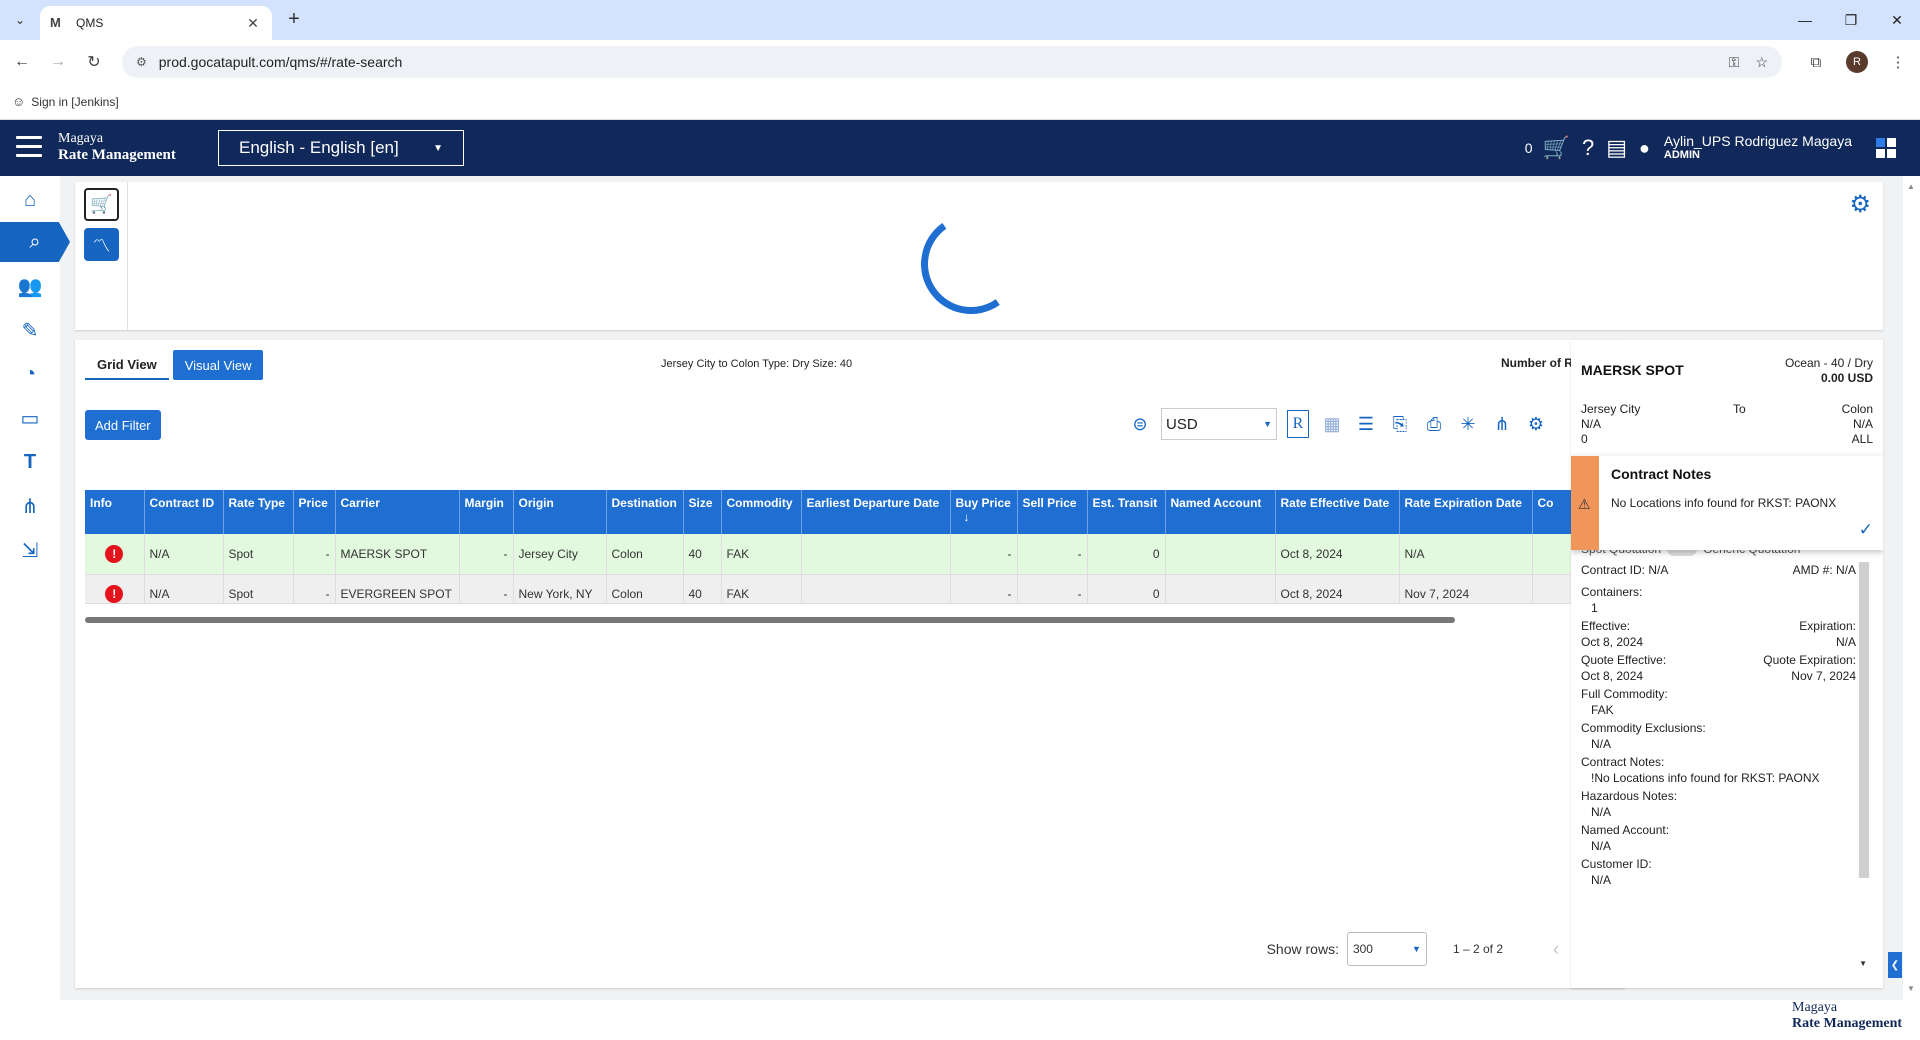 The height and width of the screenshot is (1040, 1920). Describe the element at coordinates (30, 418) in the screenshot. I see `chat-icon: ▭` at that location.